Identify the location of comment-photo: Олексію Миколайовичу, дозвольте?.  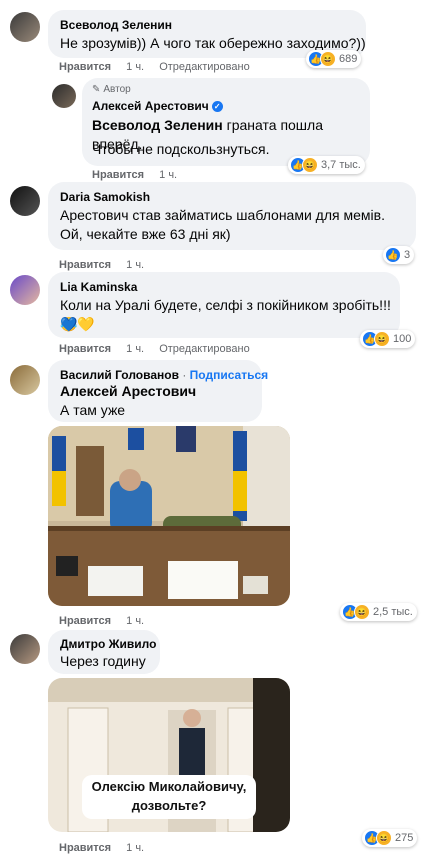
(169, 755).